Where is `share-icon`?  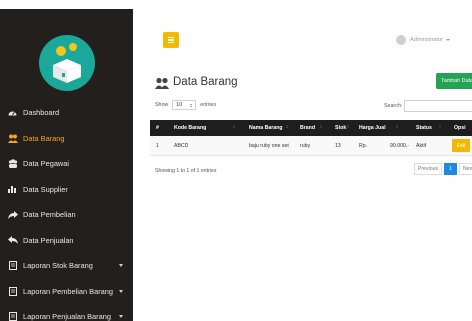
share-icon is located at coordinates (12, 214).